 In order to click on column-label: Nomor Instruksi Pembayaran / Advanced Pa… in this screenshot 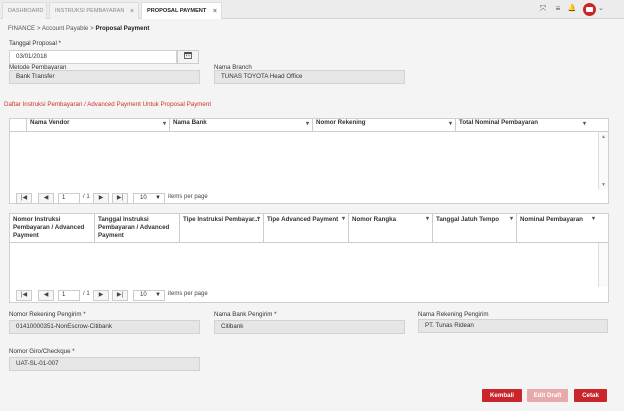, I will do `click(49, 227)`.